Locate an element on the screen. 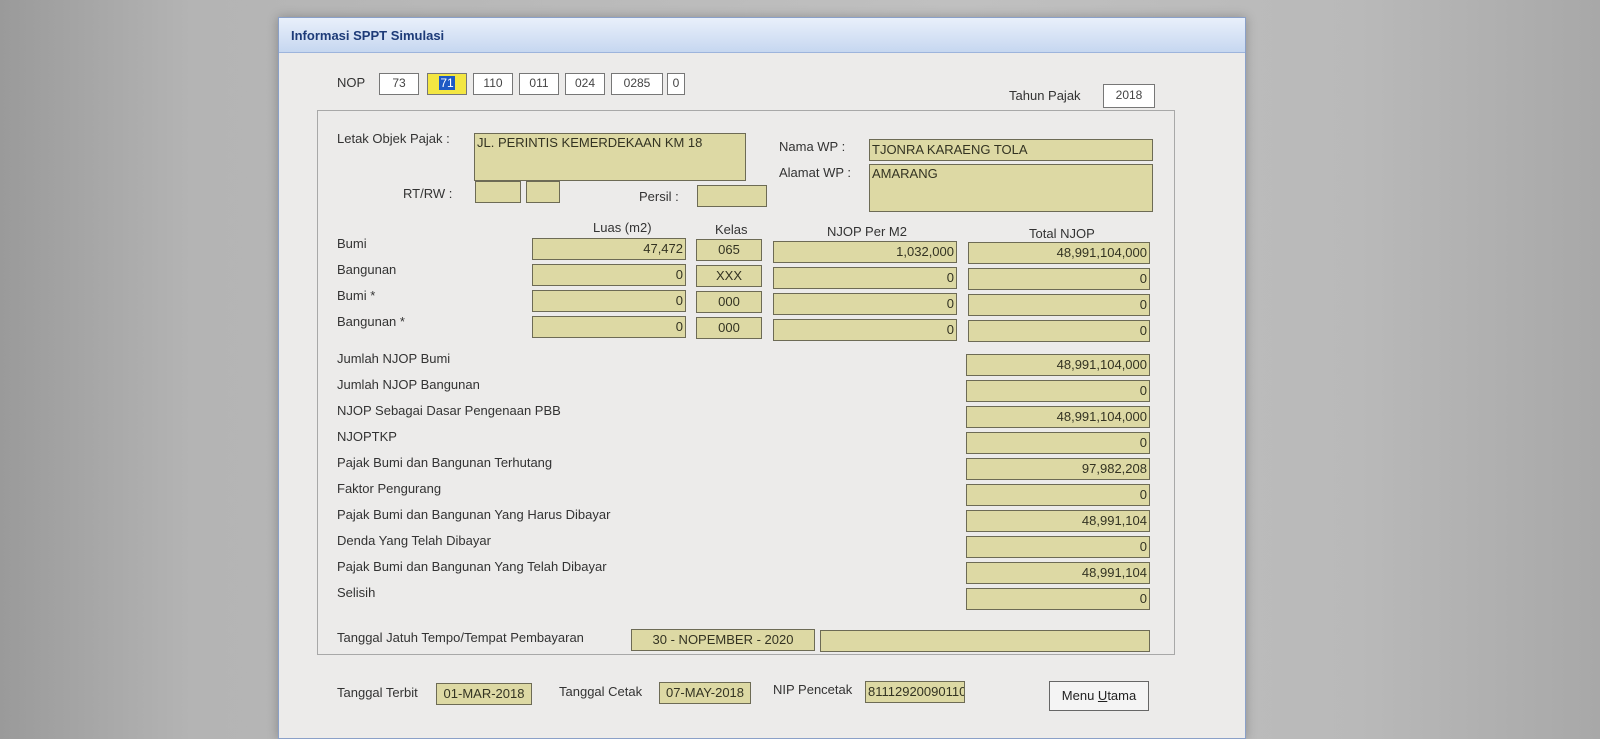 The image size is (1600, 739). summary-value-pbb-telah-dibayar: 48,991,104 is located at coordinates (1058, 573).